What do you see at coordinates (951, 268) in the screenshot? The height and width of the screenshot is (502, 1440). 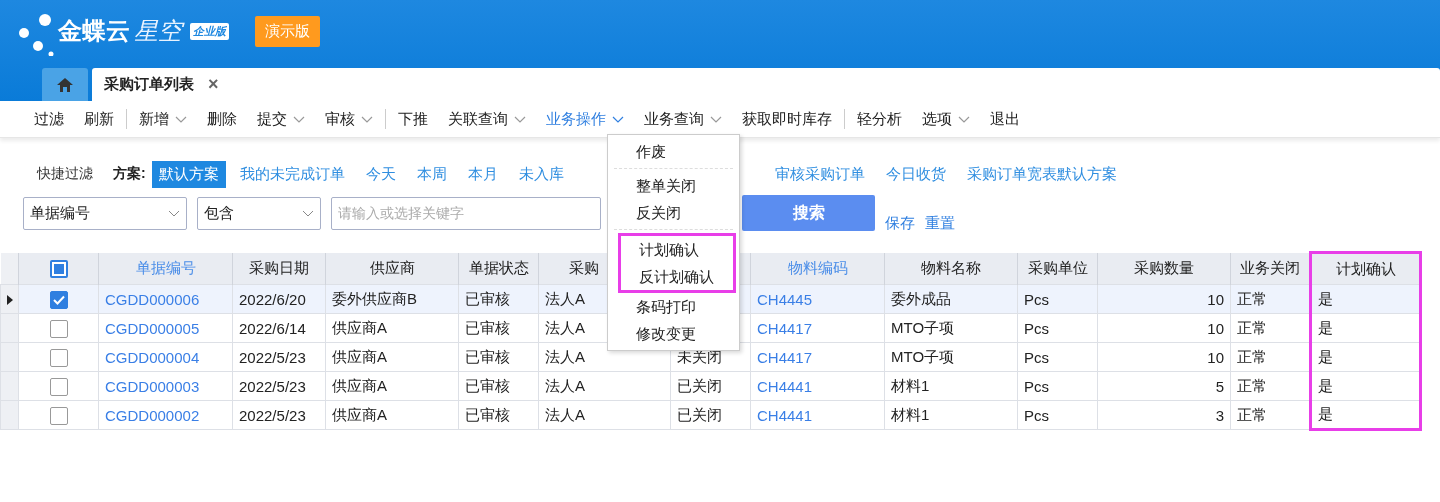 I see `column-header: 物料名称` at bounding box center [951, 268].